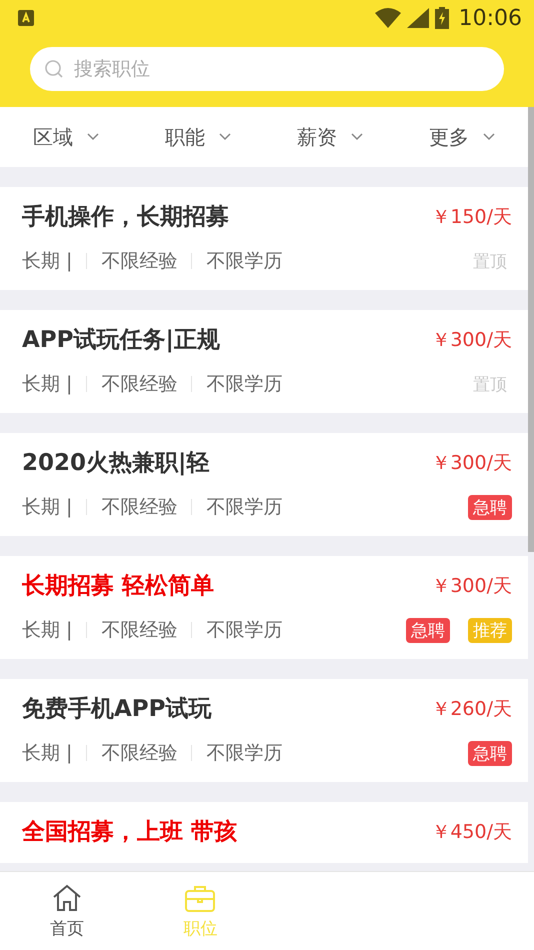 Image resolution: width=534 pixels, height=950 pixels. I want to click on app-notification-icon, so click(26, 18).